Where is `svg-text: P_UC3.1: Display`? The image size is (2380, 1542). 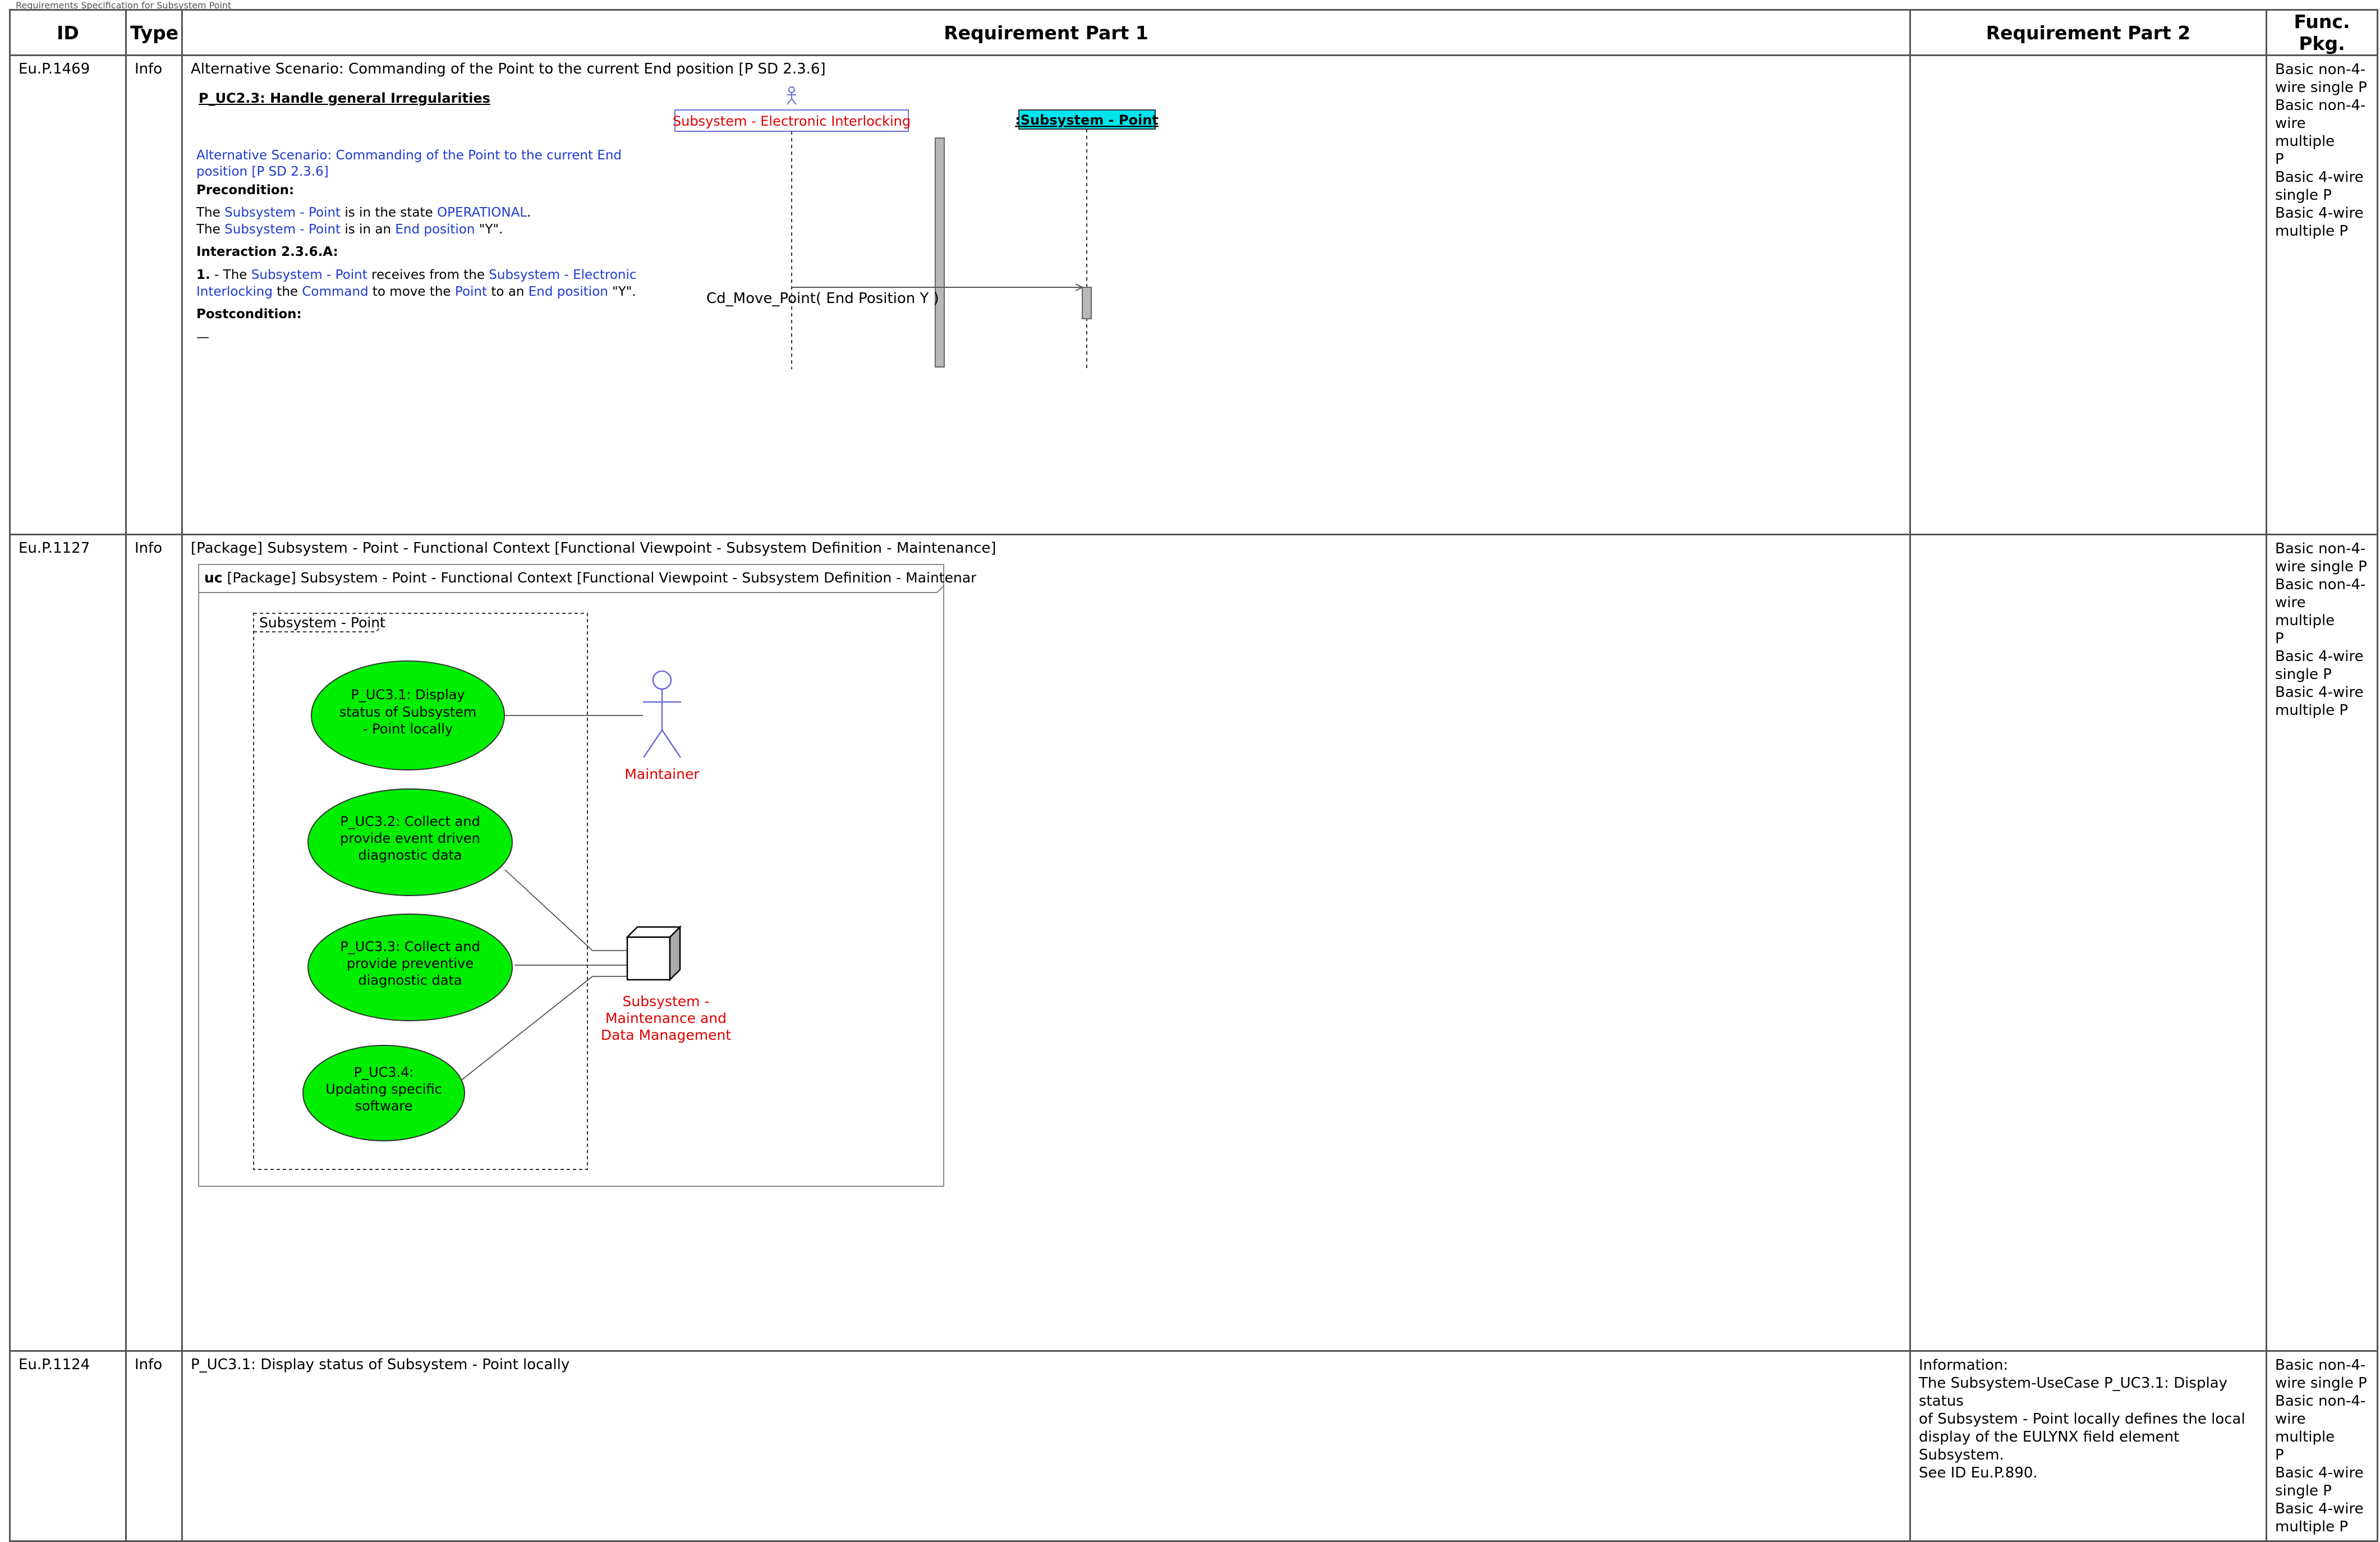
svg-text: P_UC3.1: Display is located at coordinates (408, 695).